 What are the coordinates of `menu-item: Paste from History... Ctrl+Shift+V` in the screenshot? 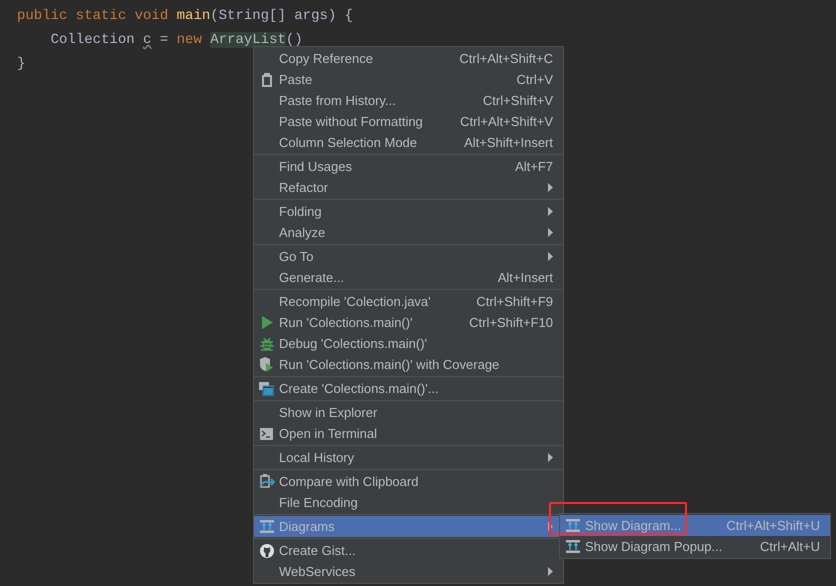 It's located at (408, 100).